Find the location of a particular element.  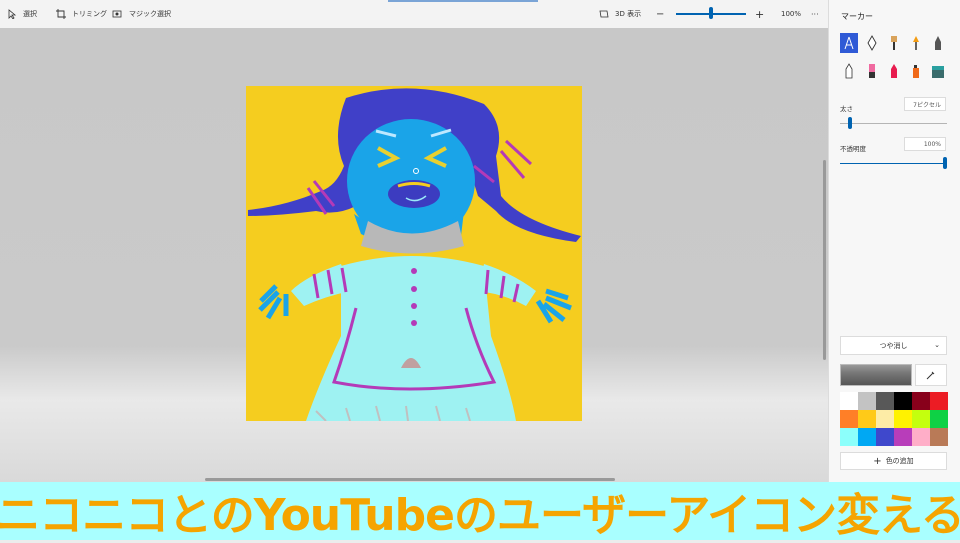

zoom-in-label: + is located at coordinates (760, 14).